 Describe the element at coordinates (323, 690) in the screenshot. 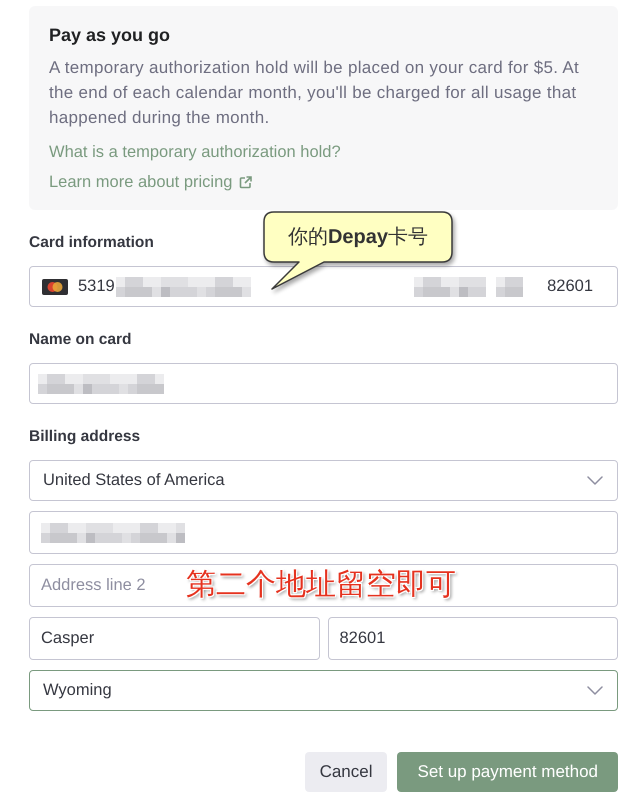

I see `dropdown-select: Wyoming` at that location.